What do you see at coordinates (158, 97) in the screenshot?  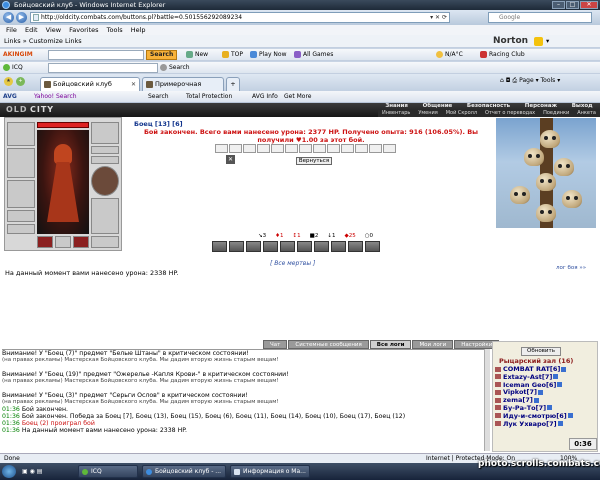 I see `avg-search-button: Search` at bounding box center [158, 97].